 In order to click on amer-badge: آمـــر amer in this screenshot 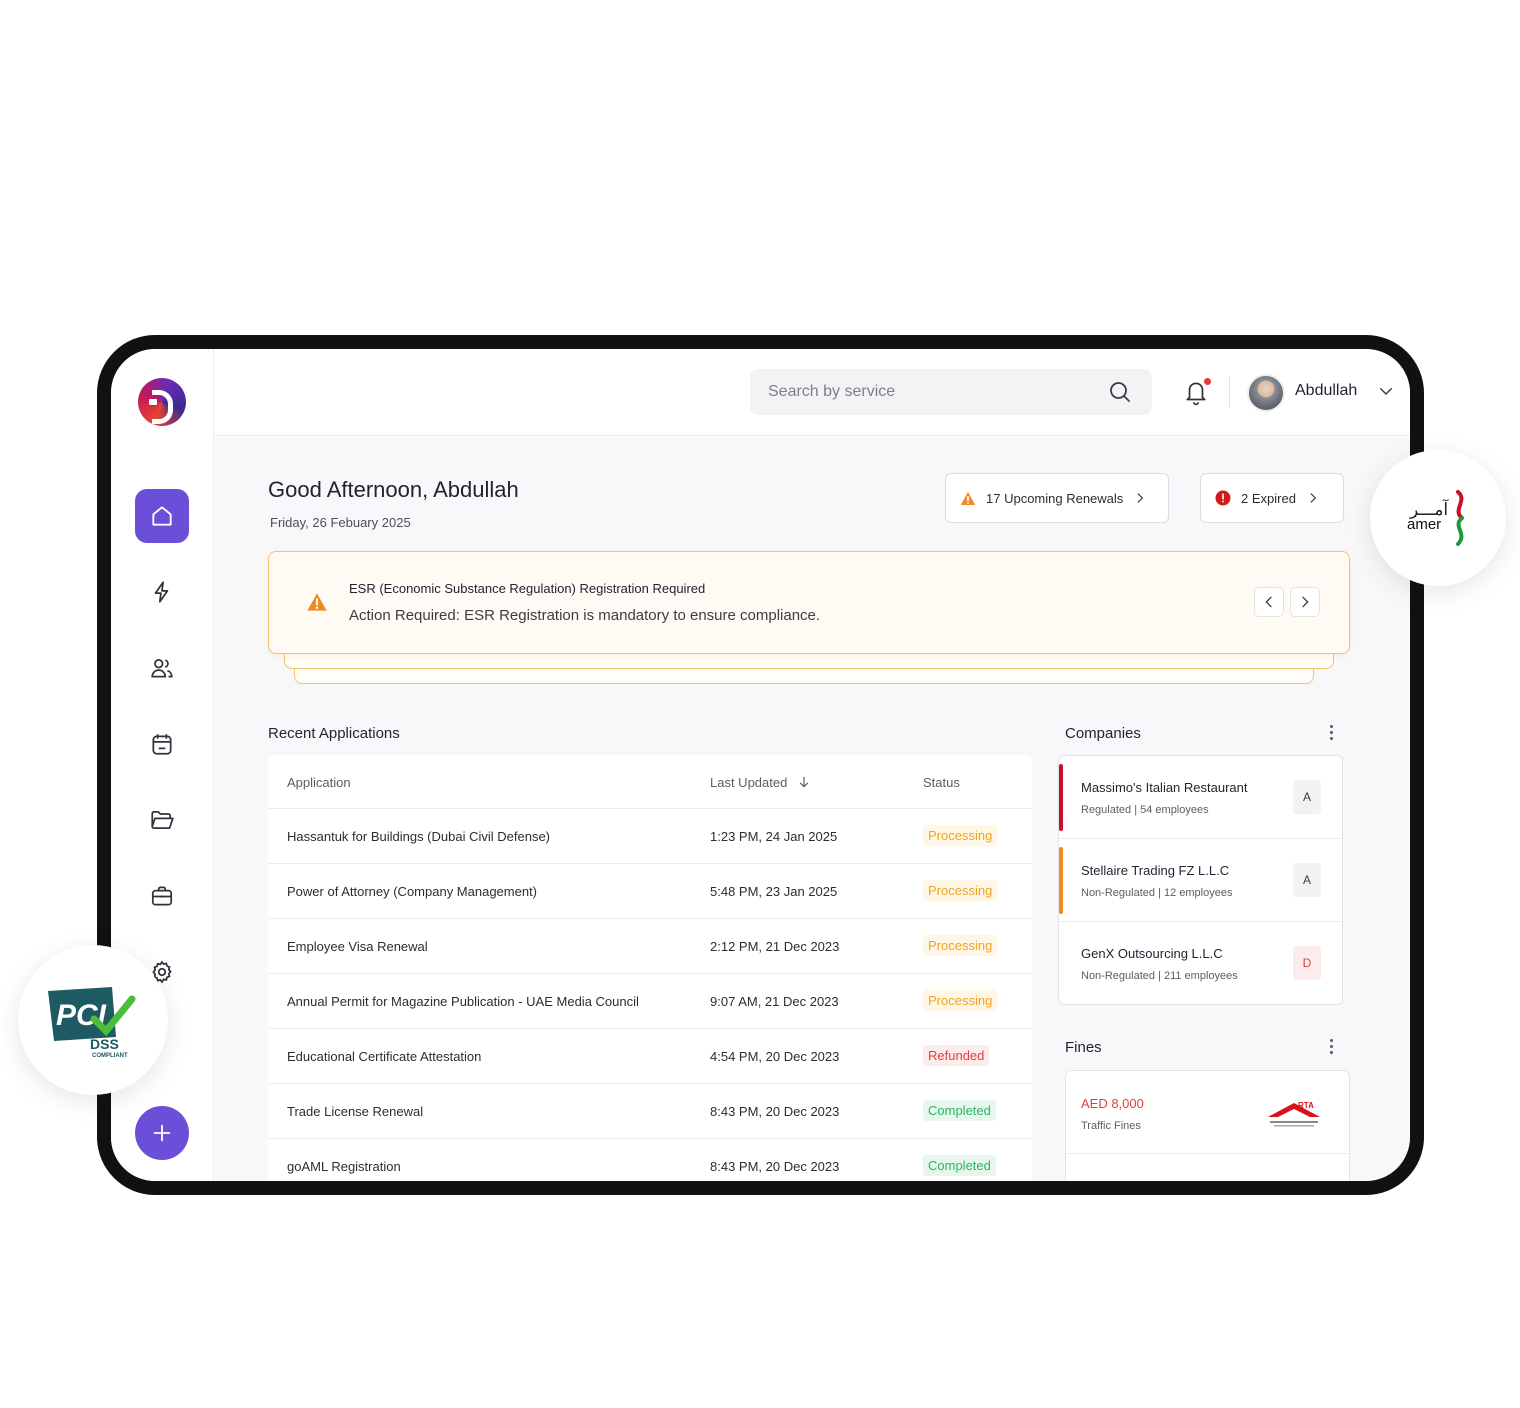, I will do `click(1438, 518)`.